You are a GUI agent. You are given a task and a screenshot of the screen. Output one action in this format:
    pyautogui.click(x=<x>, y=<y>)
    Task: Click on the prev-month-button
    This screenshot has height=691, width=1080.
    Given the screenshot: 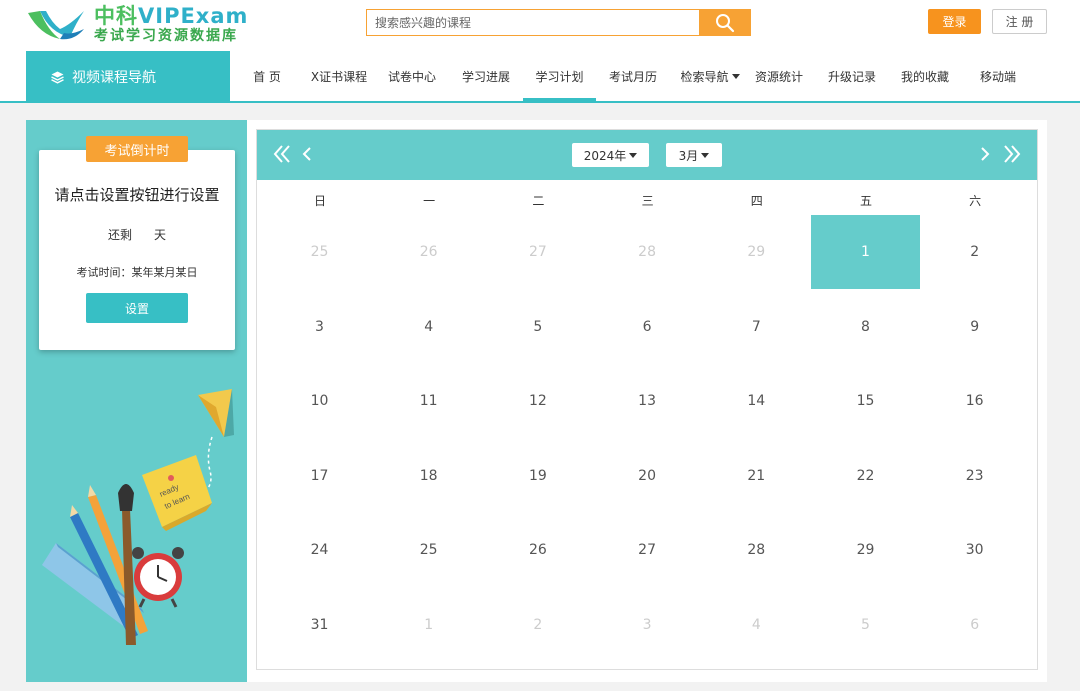 What is the action you would take?
    pyautogui.click(x=307, y=156)
    